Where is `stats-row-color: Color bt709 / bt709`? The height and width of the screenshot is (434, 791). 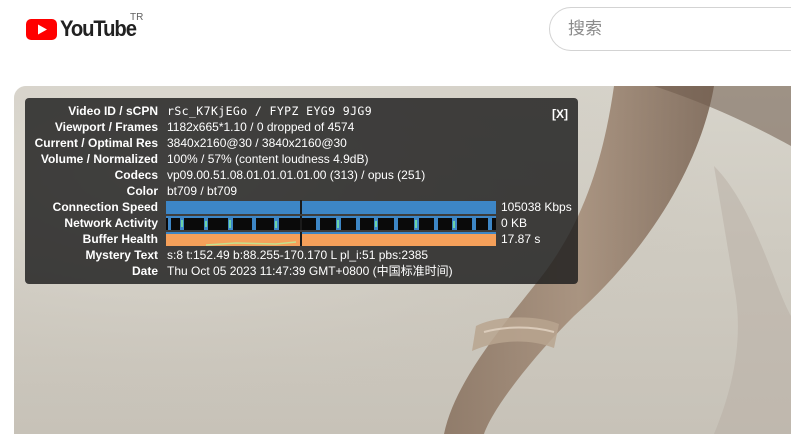
stats-row-color: Color bt709 / bt709 is located at coordinates (301, 191).